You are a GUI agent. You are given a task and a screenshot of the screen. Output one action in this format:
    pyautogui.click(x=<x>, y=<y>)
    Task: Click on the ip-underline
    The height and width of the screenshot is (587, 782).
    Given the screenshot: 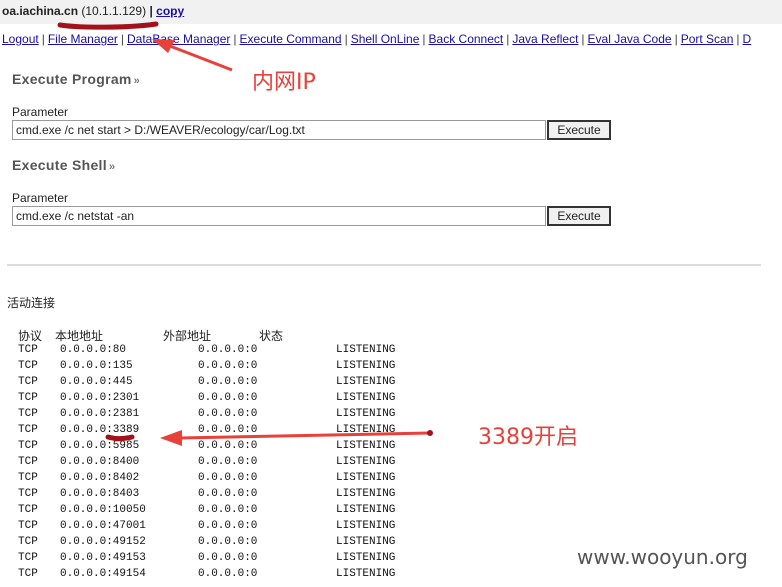 What is the action you would take?
    pyautogui.click(x=108, y=25)
    